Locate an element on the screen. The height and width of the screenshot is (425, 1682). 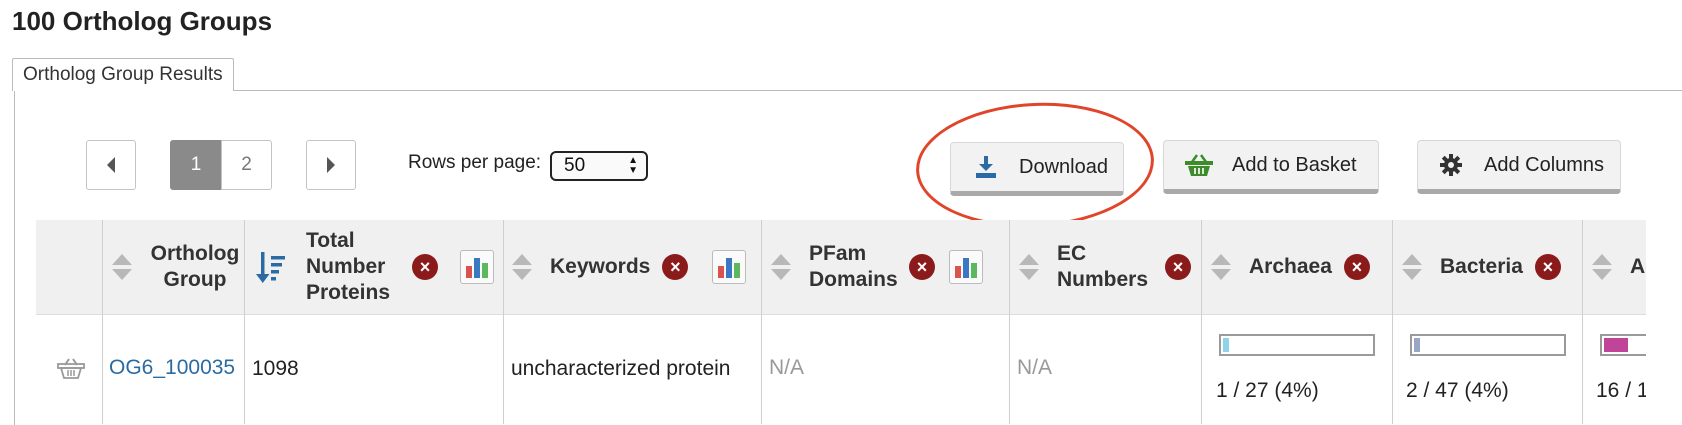
tab-ortholog-group-results: Ortholog Group Results is located at coordinates (123, 74).